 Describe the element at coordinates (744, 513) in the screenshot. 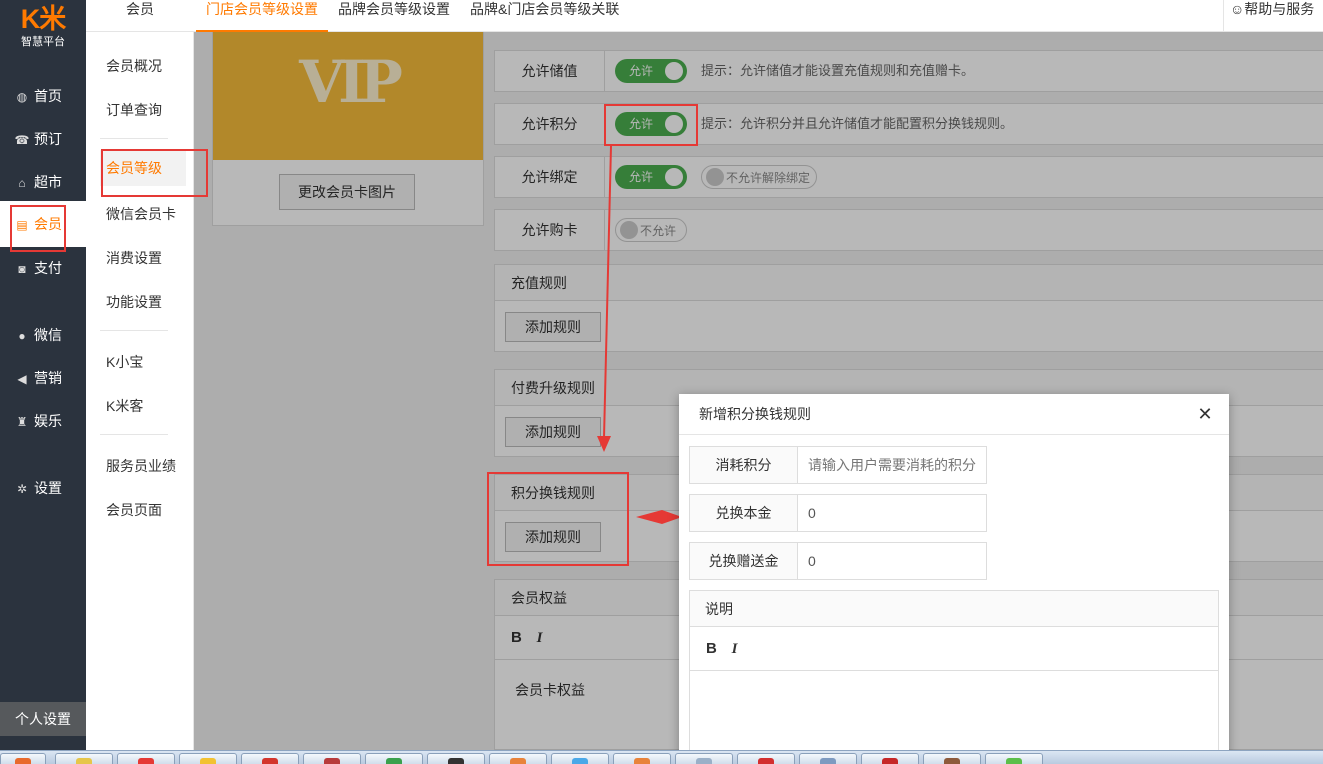

I see `principal-field-label: 兑换本金` at that location.